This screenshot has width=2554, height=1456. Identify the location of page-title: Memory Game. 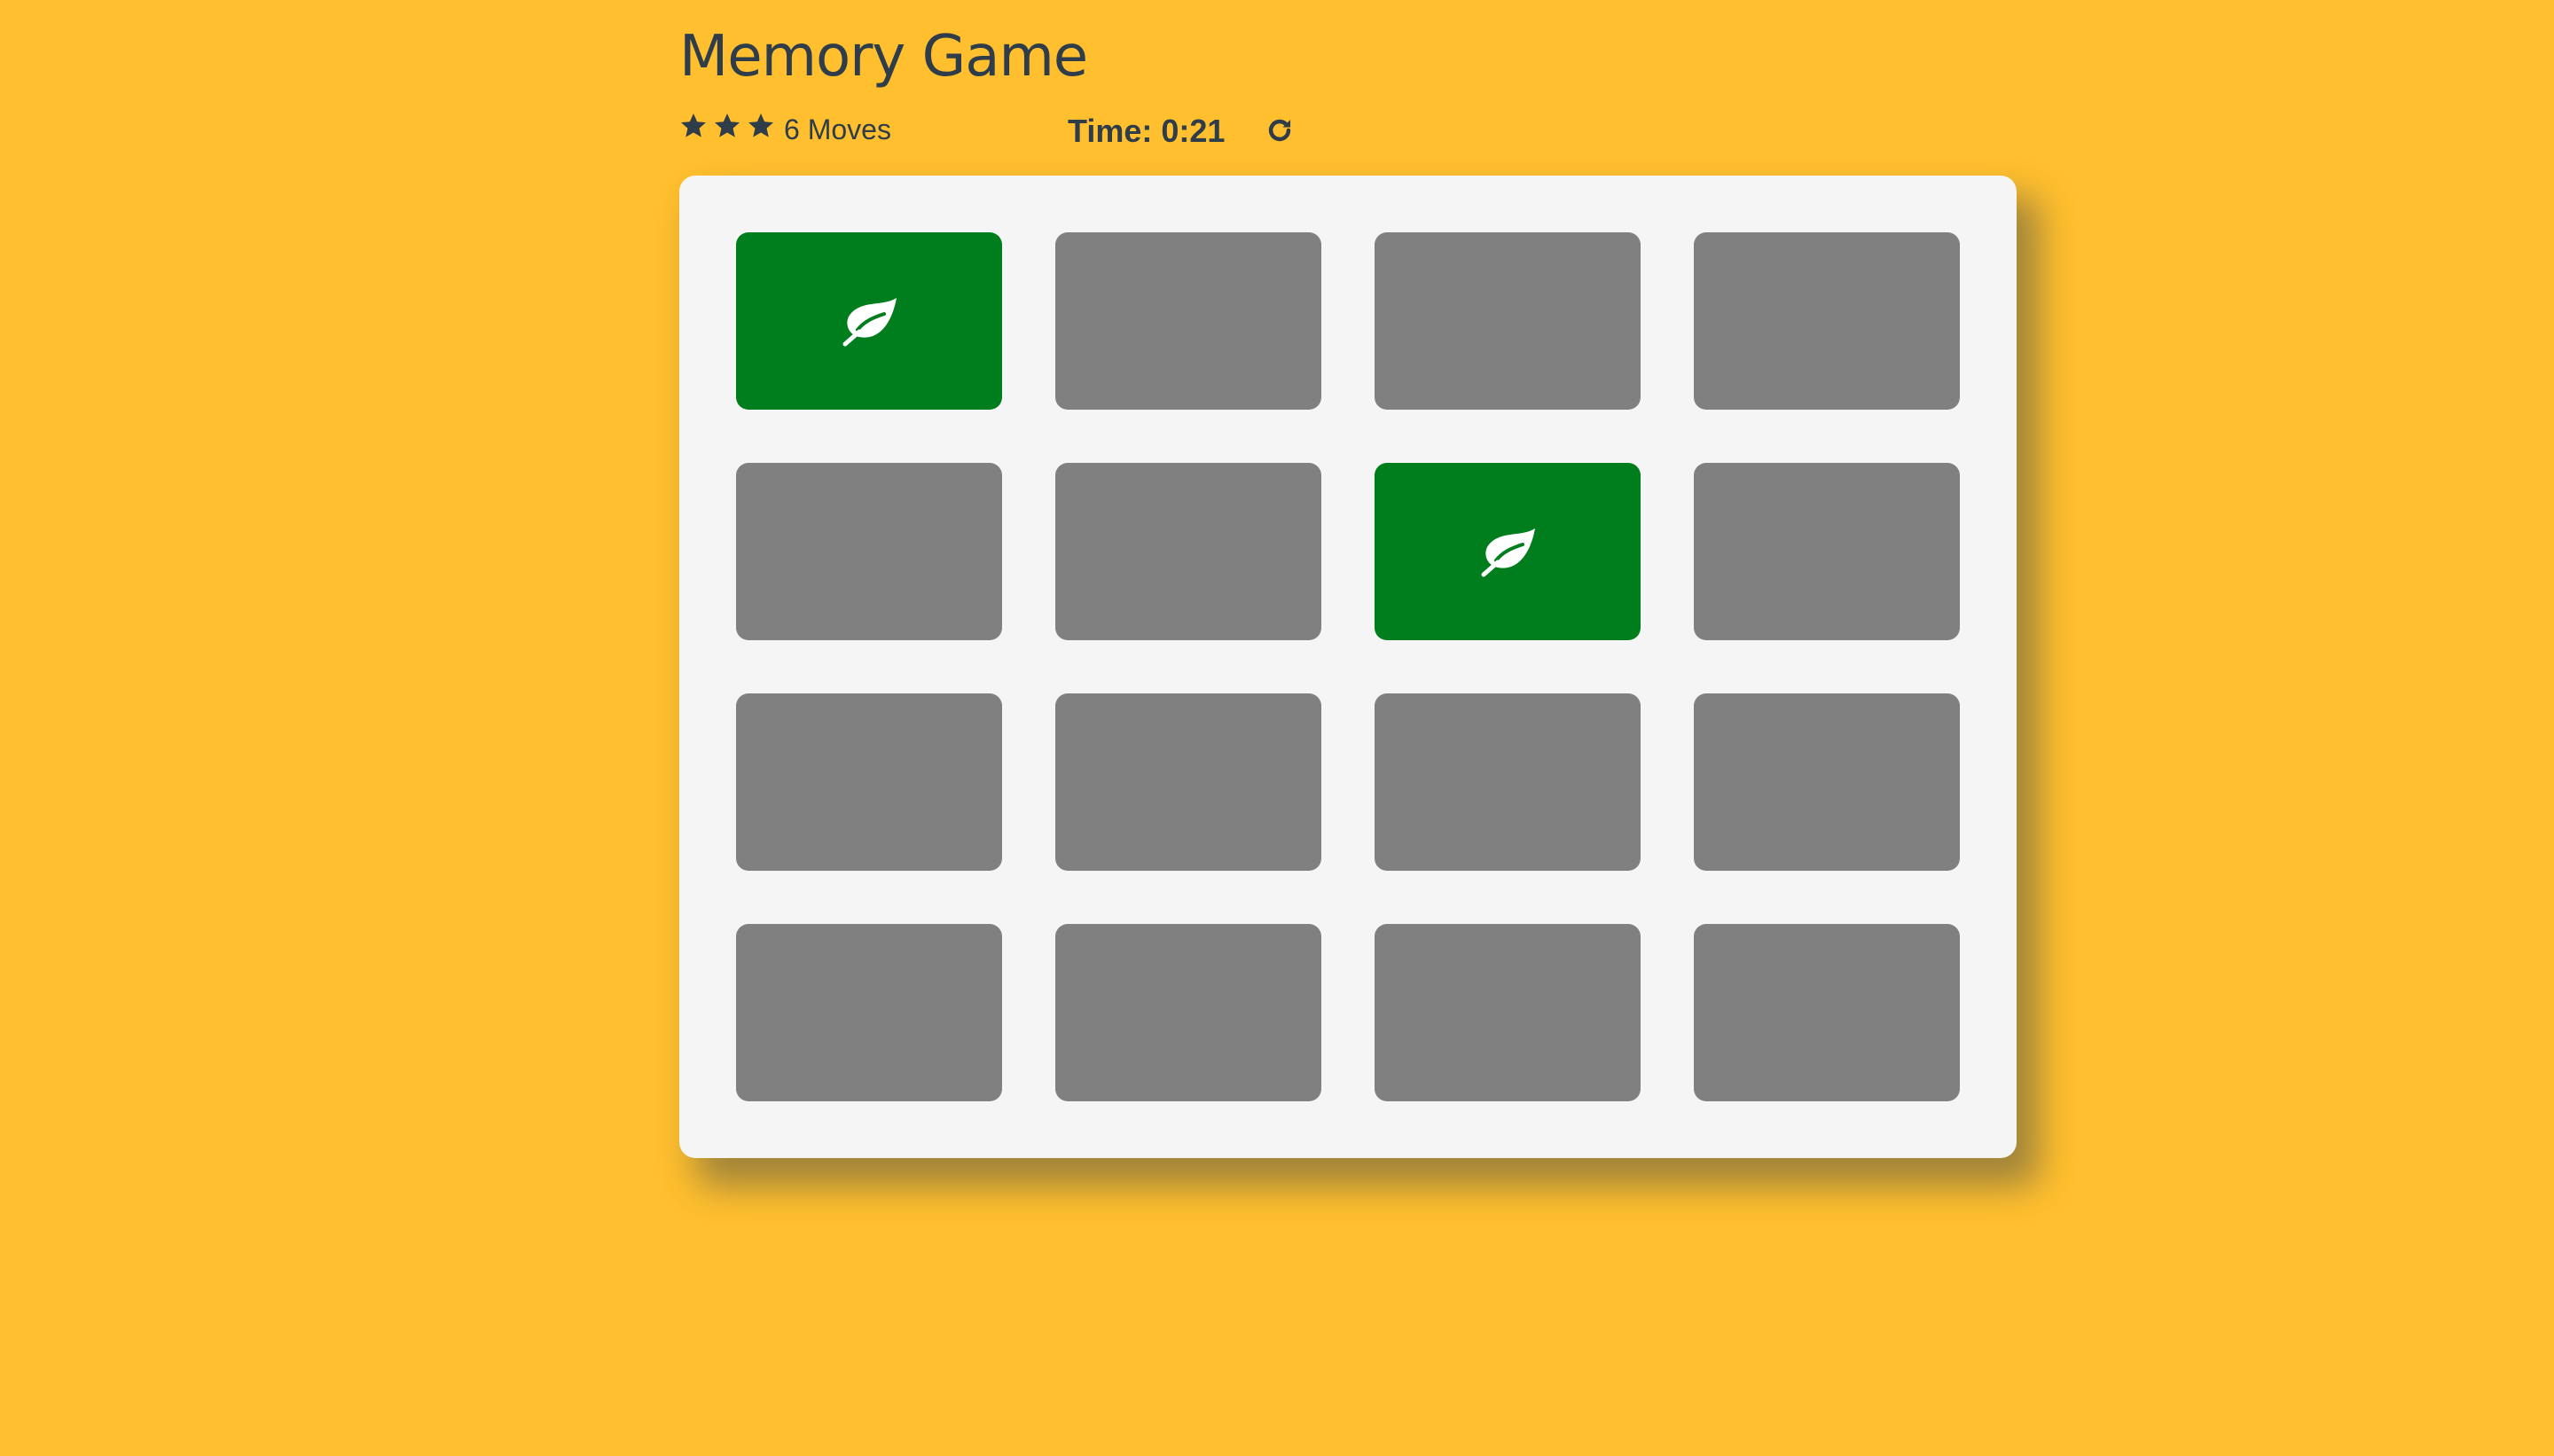
(883, 57).